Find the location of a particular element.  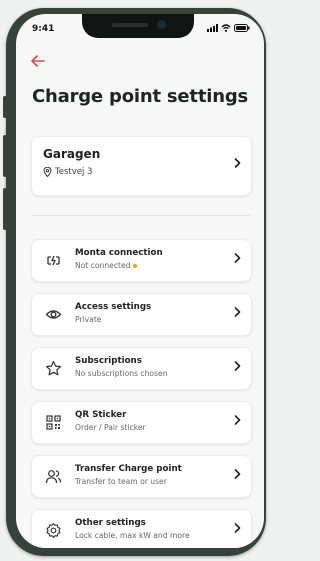

item-subtitle: No subscriptions chosen is located at coordinates (121, 373).